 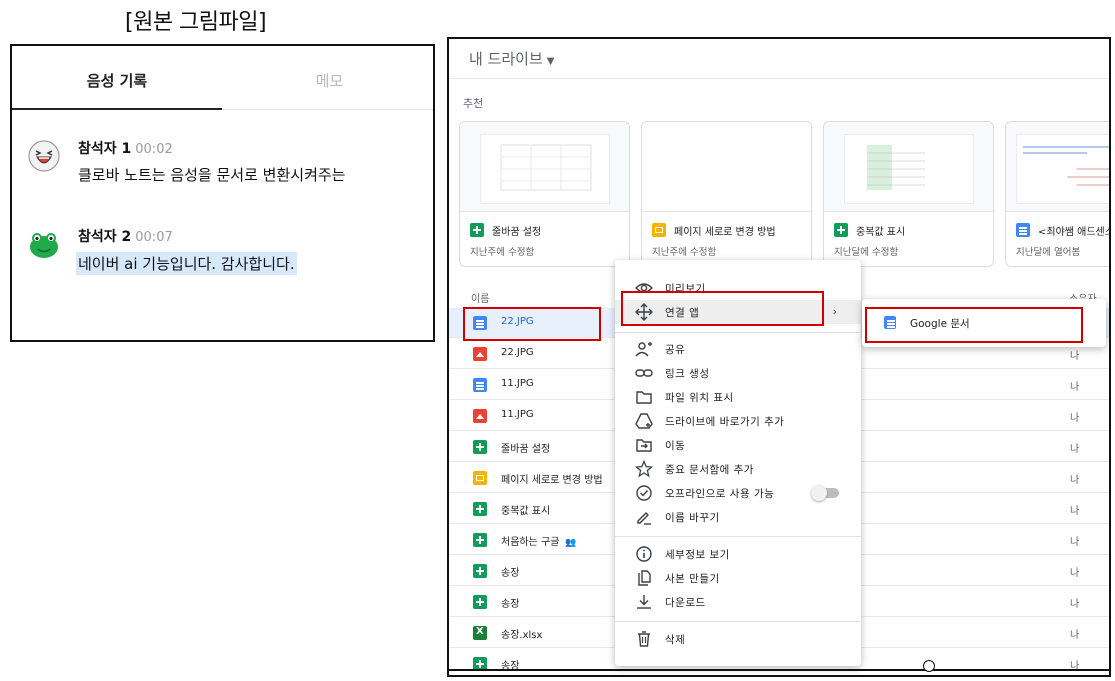 I want to click on menu-item-rename: 이름 바꾸기, so click(x=738, y=517).